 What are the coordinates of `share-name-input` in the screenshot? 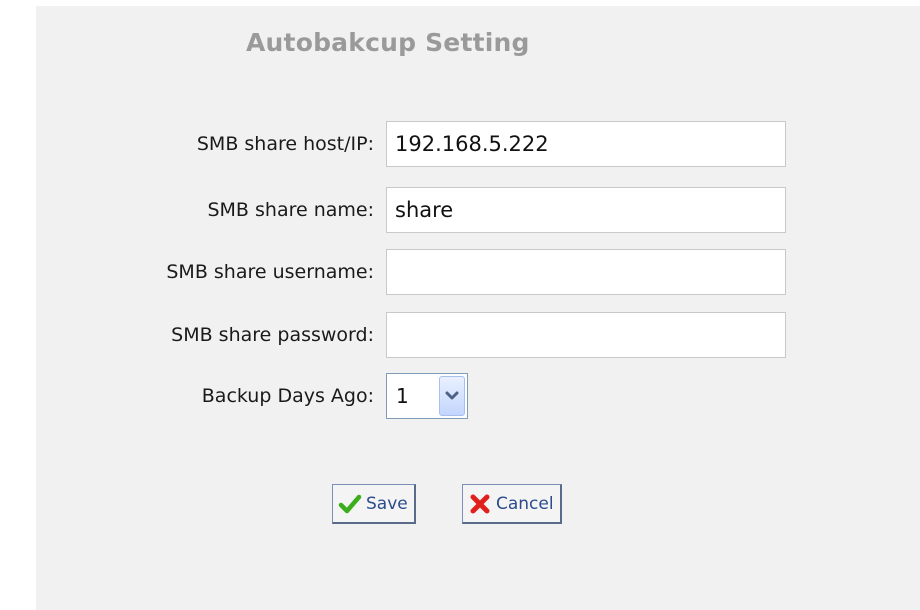 It's located at (586, 210).